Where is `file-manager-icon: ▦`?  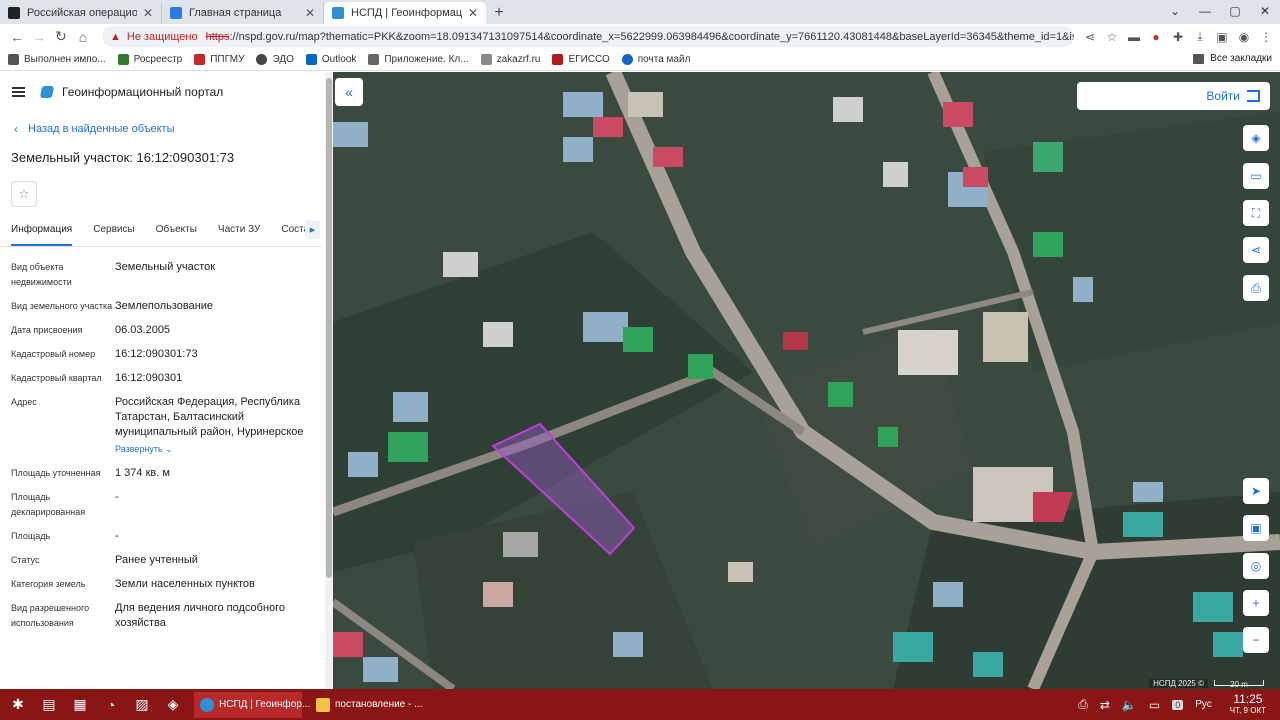
file-manager-icon: ▦ is located at coordinates (80, 705).